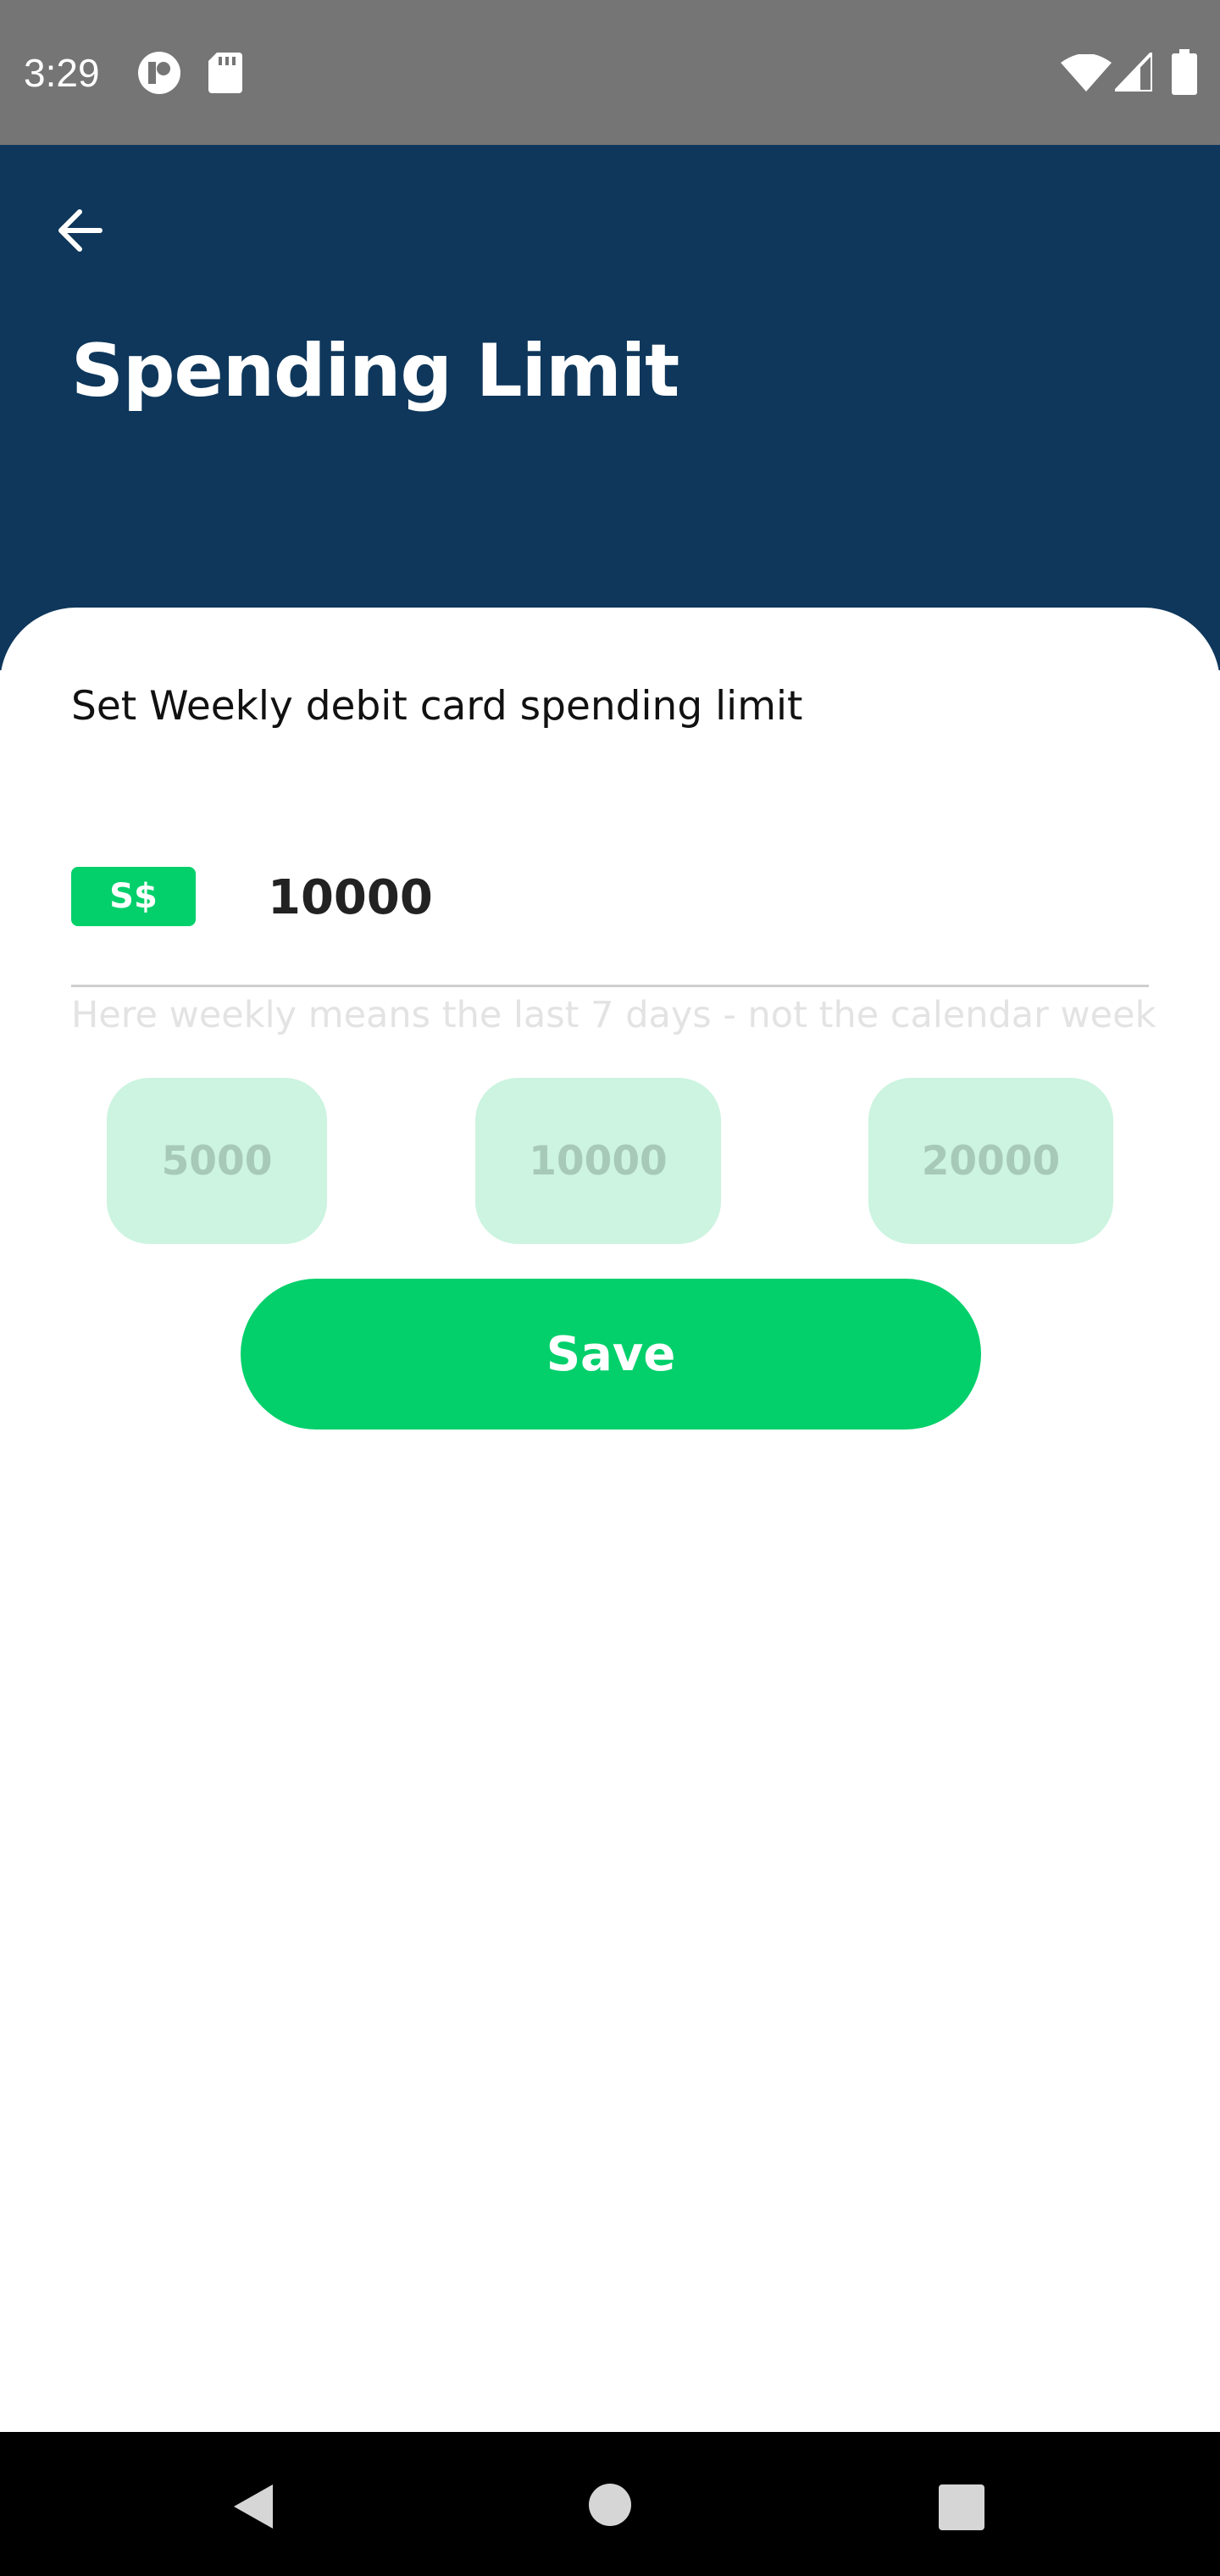 This screenshot has height=2576, width=1220. What do you see at coordinates (1133, 72) in the screenshot?
I see `cellular-signal-icon` at bounding box center [1133, 72].